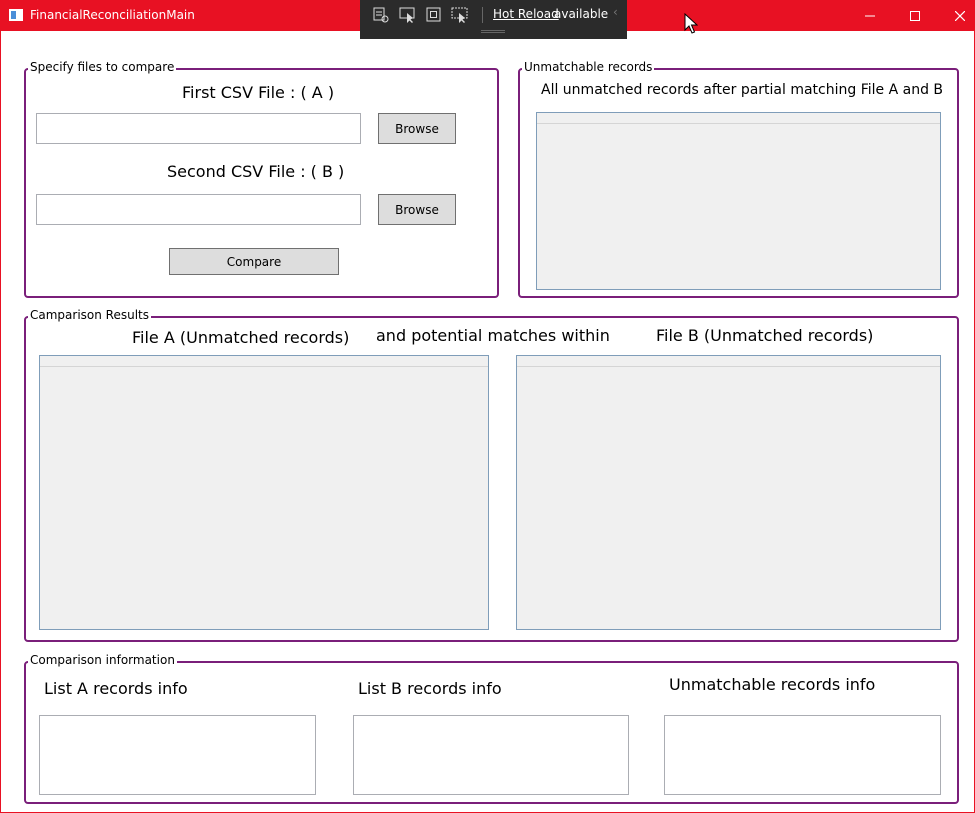 The image size is (975, 813). I want to click on second-csv-label: Second CSV File : ( B ), so click(256, 171).